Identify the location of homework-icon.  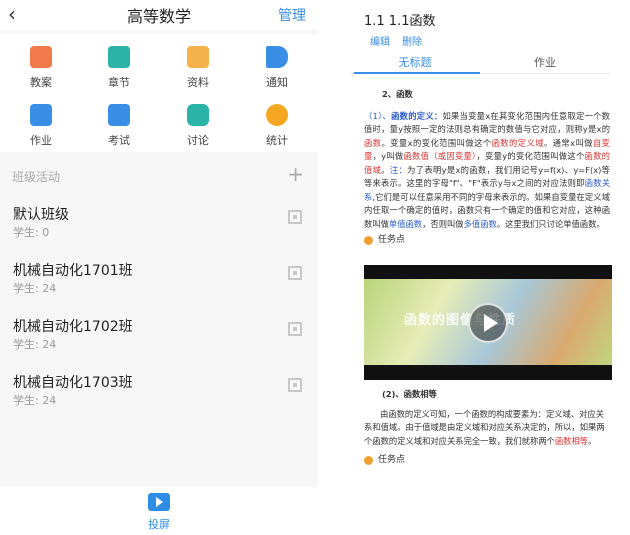
(41, 115).